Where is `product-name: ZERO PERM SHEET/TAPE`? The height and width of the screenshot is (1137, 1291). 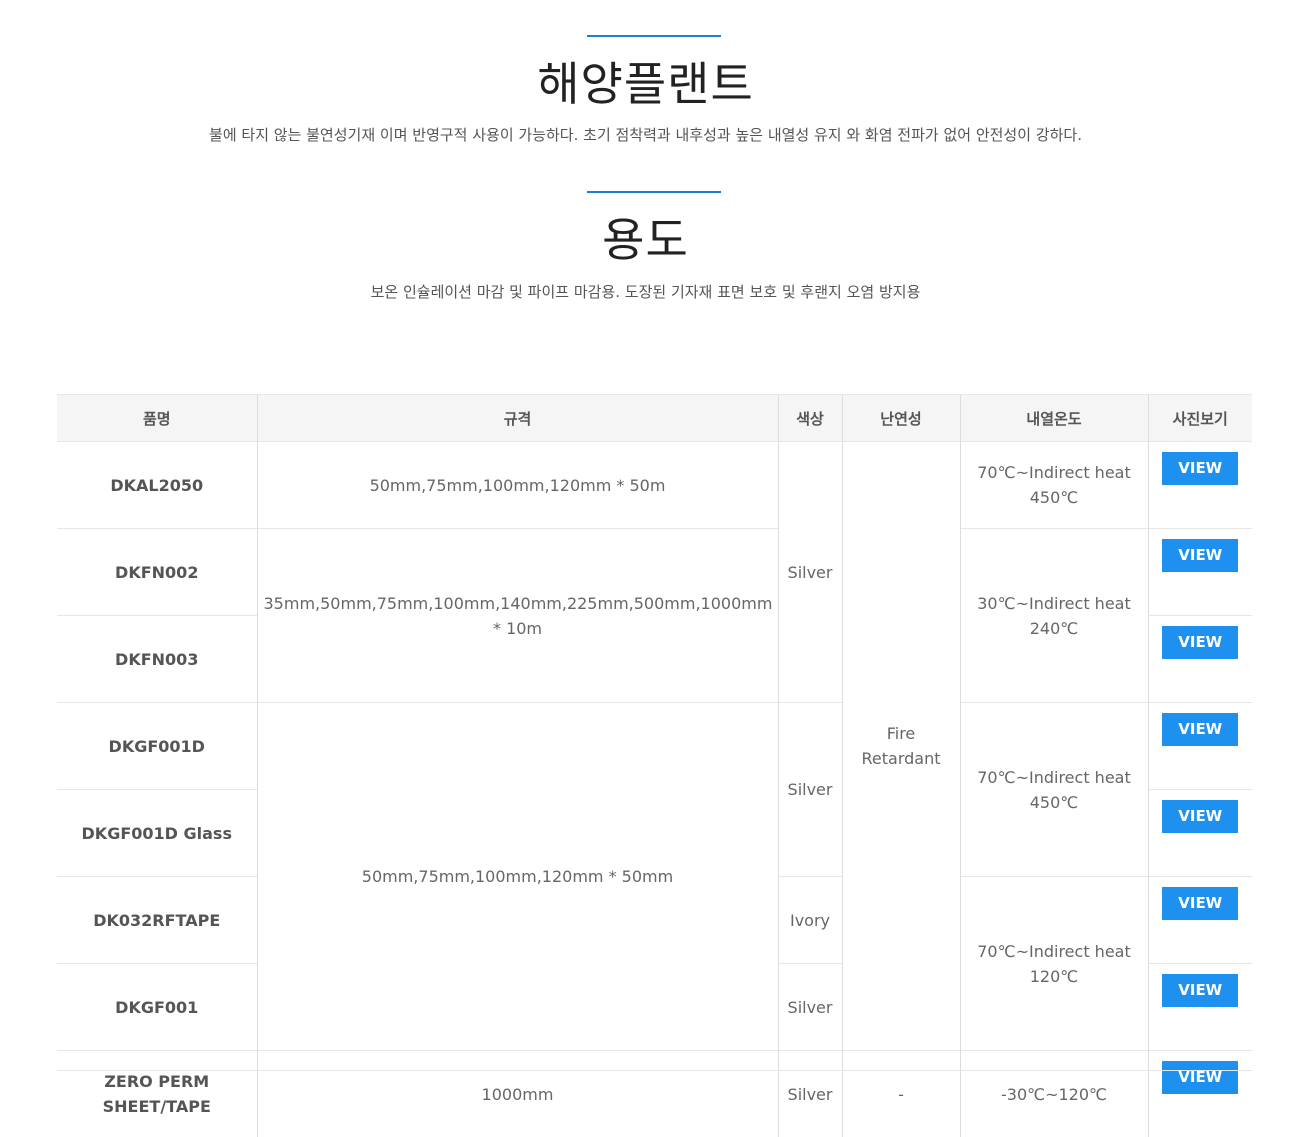 product-name: ZERO PERM SHEET/TAPE is located at coordinates (157, 1094).